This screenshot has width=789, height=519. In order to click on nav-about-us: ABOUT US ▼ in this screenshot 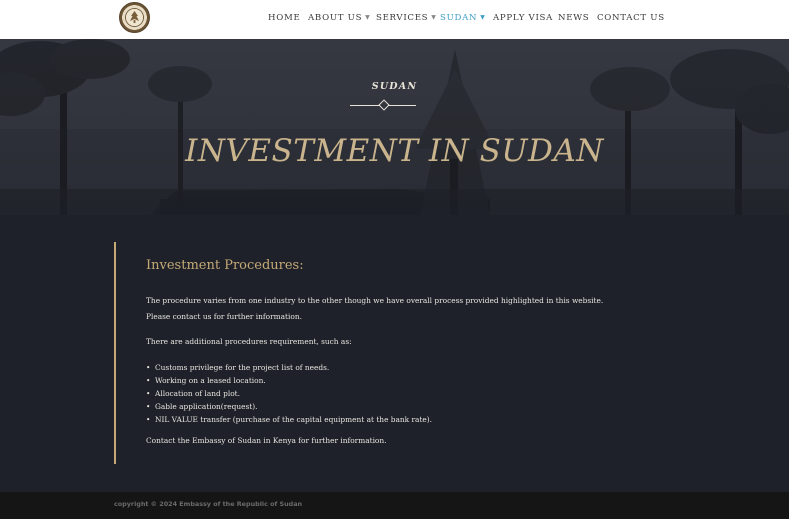, I will do `click(339, 20)`.